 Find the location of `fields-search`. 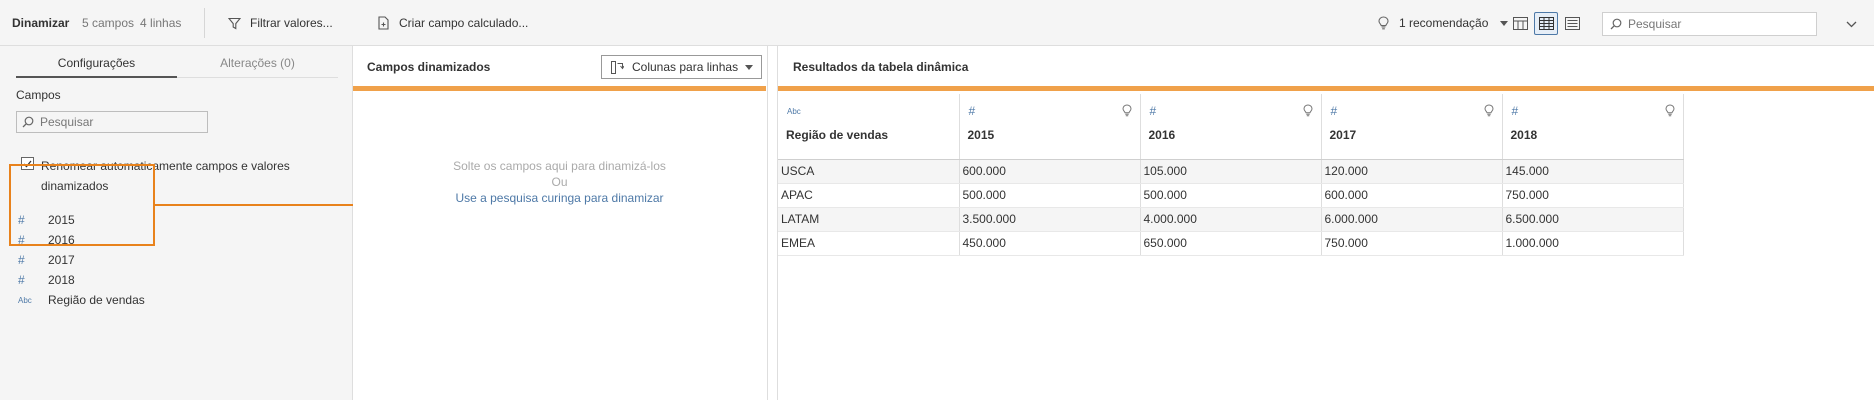

fields-search is located at coordinates (112, 122).